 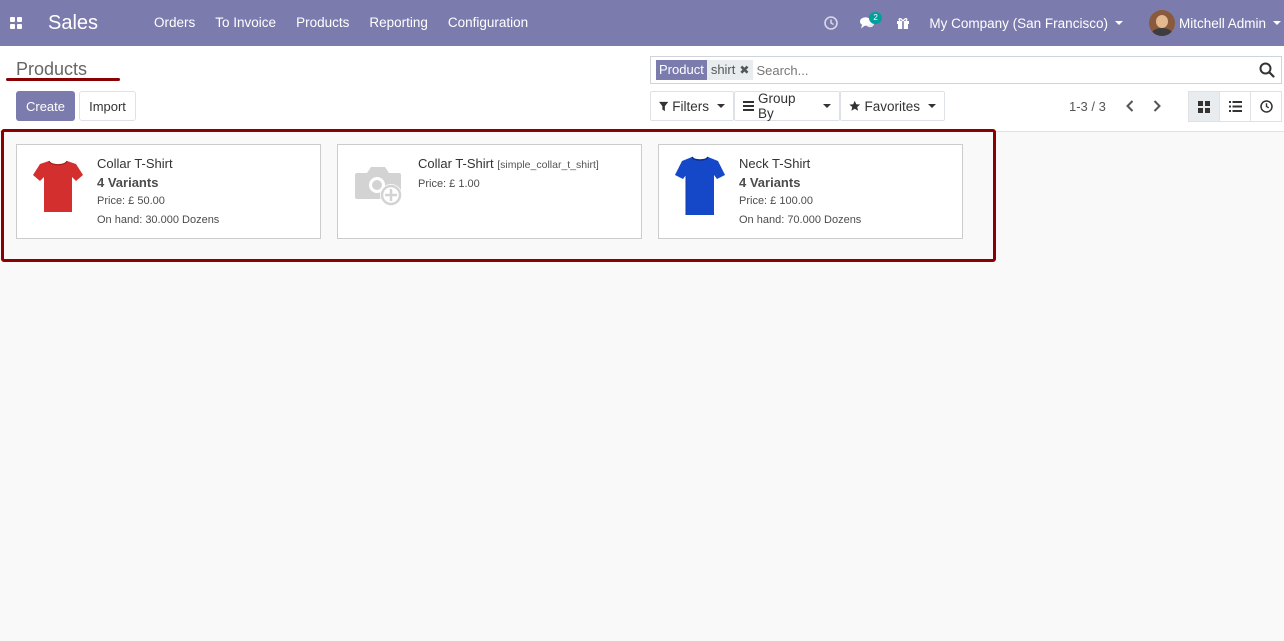 What do you see at coordinates (322, 23) in the screenshot?
I see `menu-item-products: Products` at bounding box center [322, 23].